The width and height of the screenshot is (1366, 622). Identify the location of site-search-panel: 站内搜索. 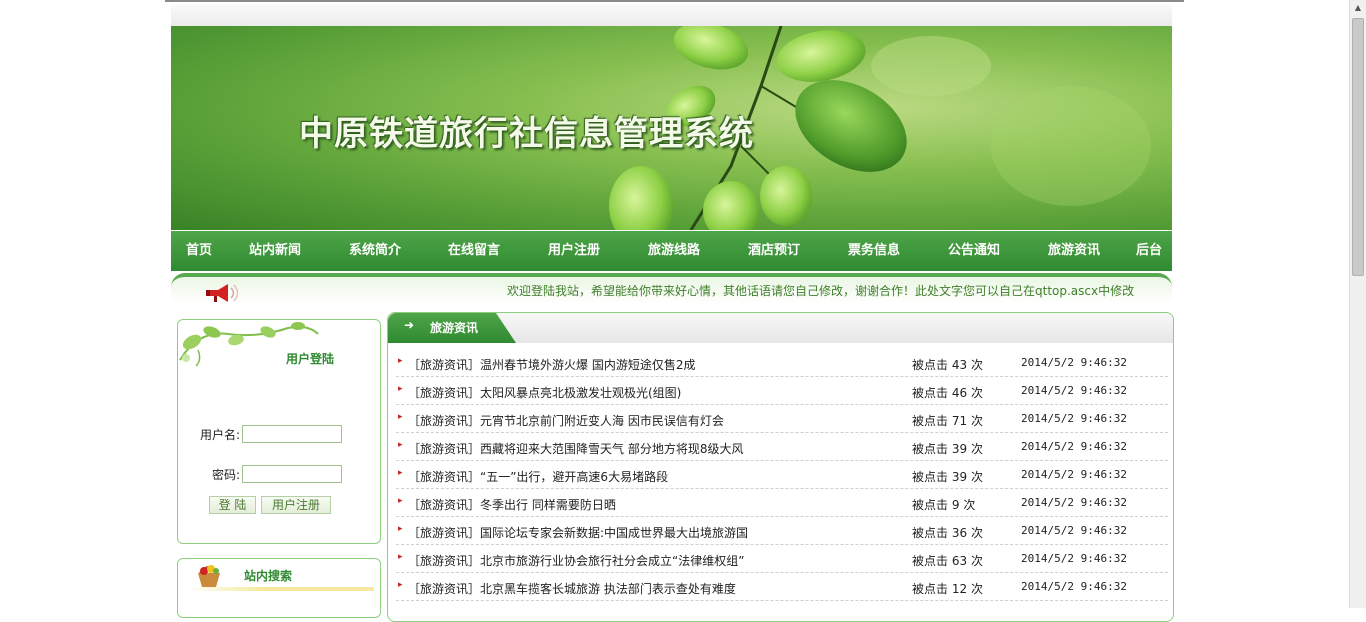
(279, 588).